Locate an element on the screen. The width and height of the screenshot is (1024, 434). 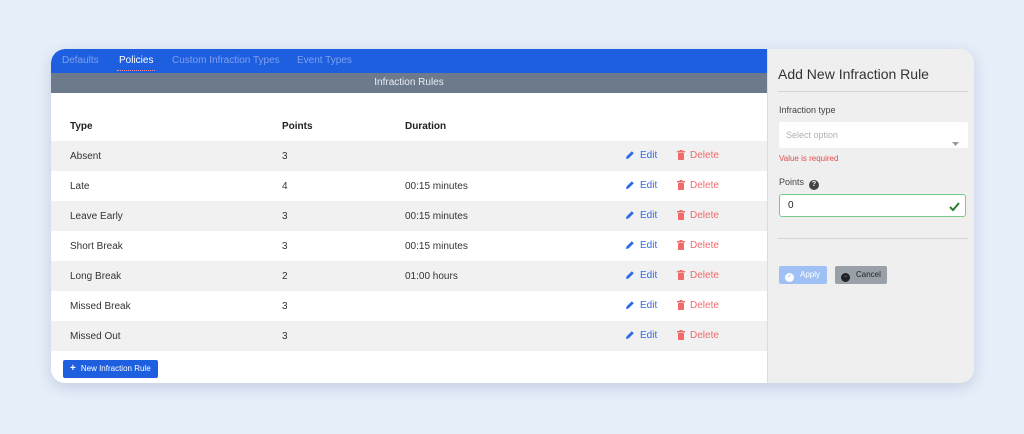
table-row: Missed Out 3 Edit Delete is located at coordinates (409, 336).